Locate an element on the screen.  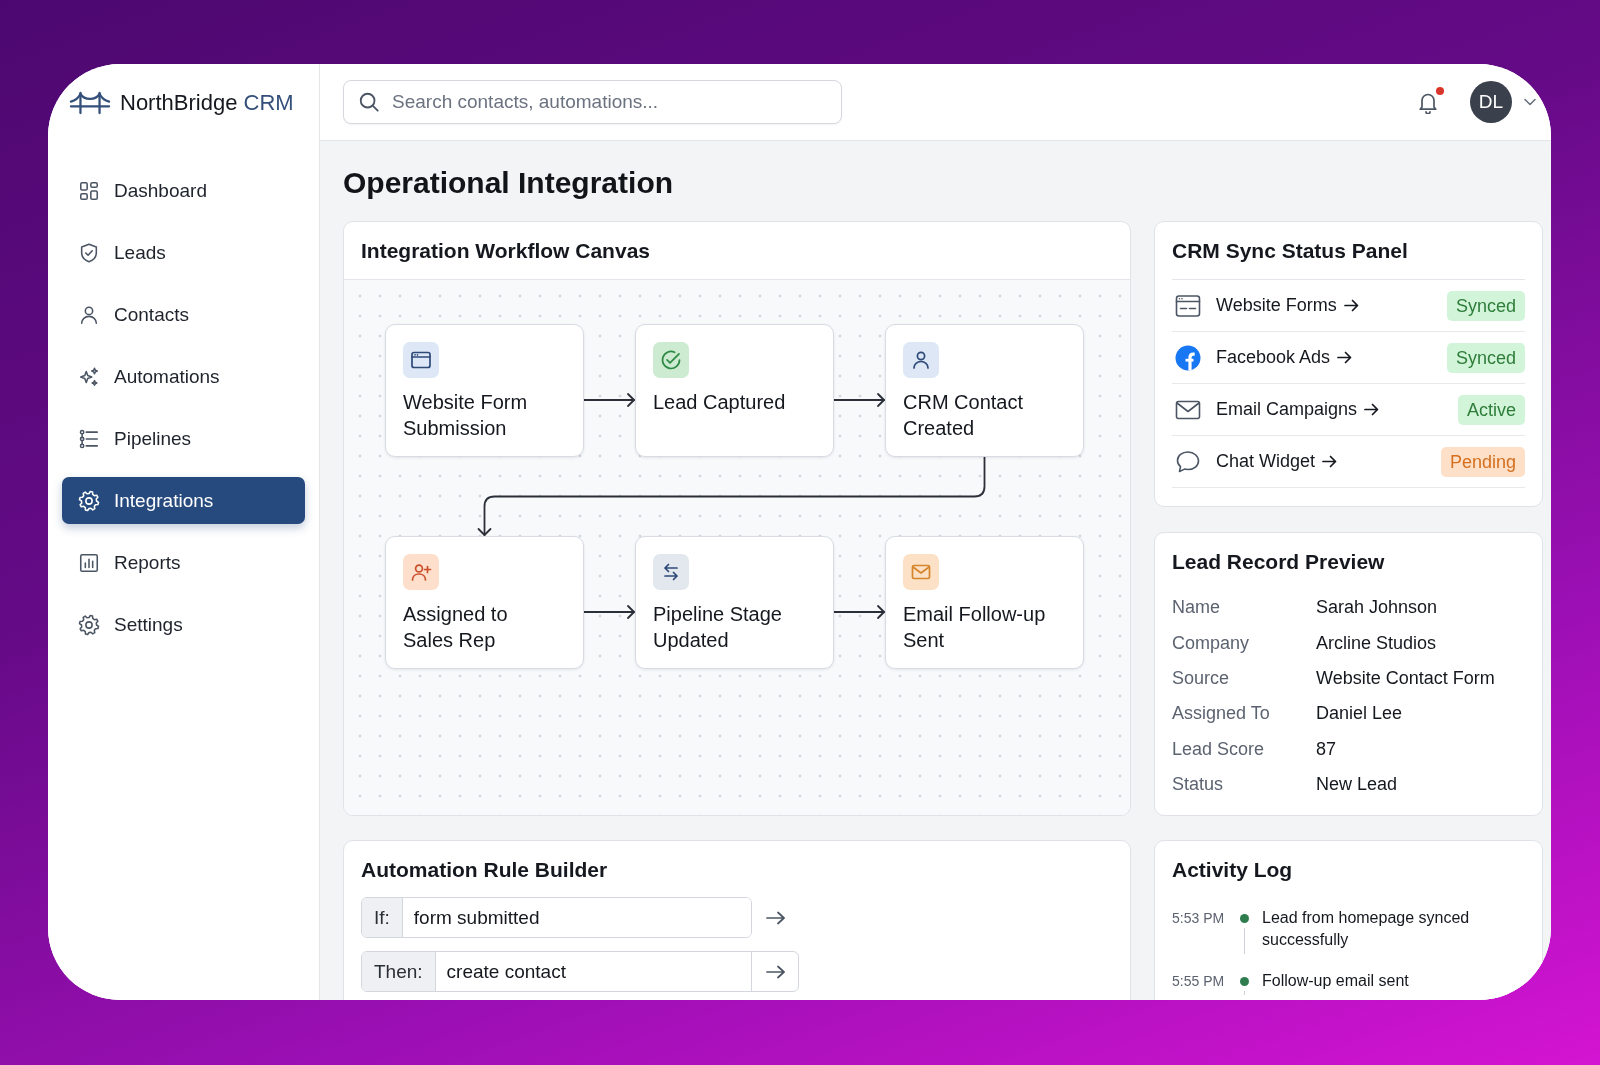
panel-title: Lead Record Preview is located at coordinates (1278, 562).